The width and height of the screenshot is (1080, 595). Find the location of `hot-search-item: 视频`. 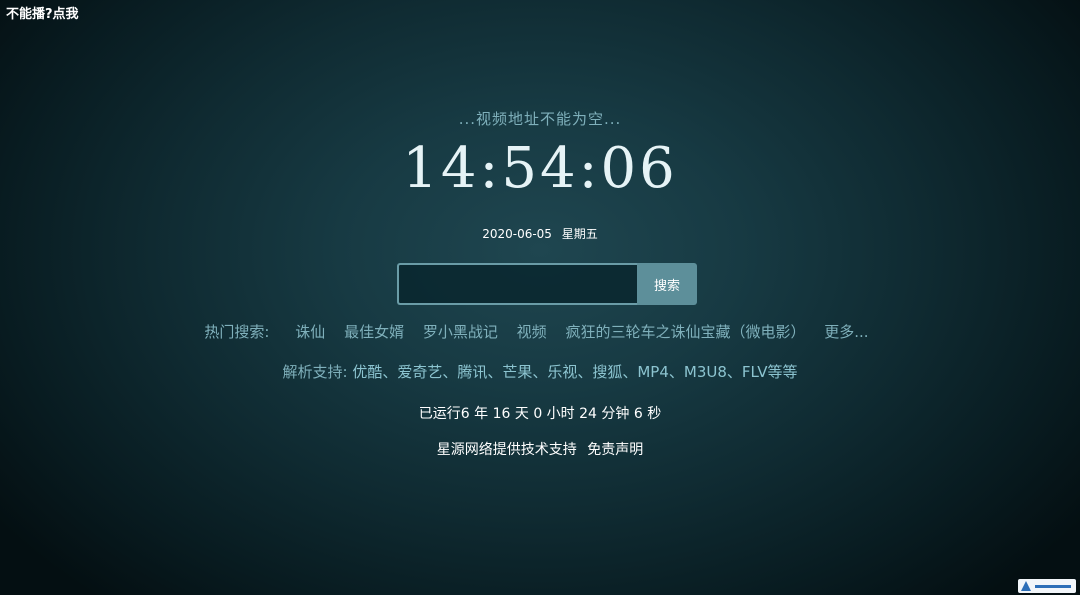

hot-search-item: 视频 is located at coordinates (532, 332).